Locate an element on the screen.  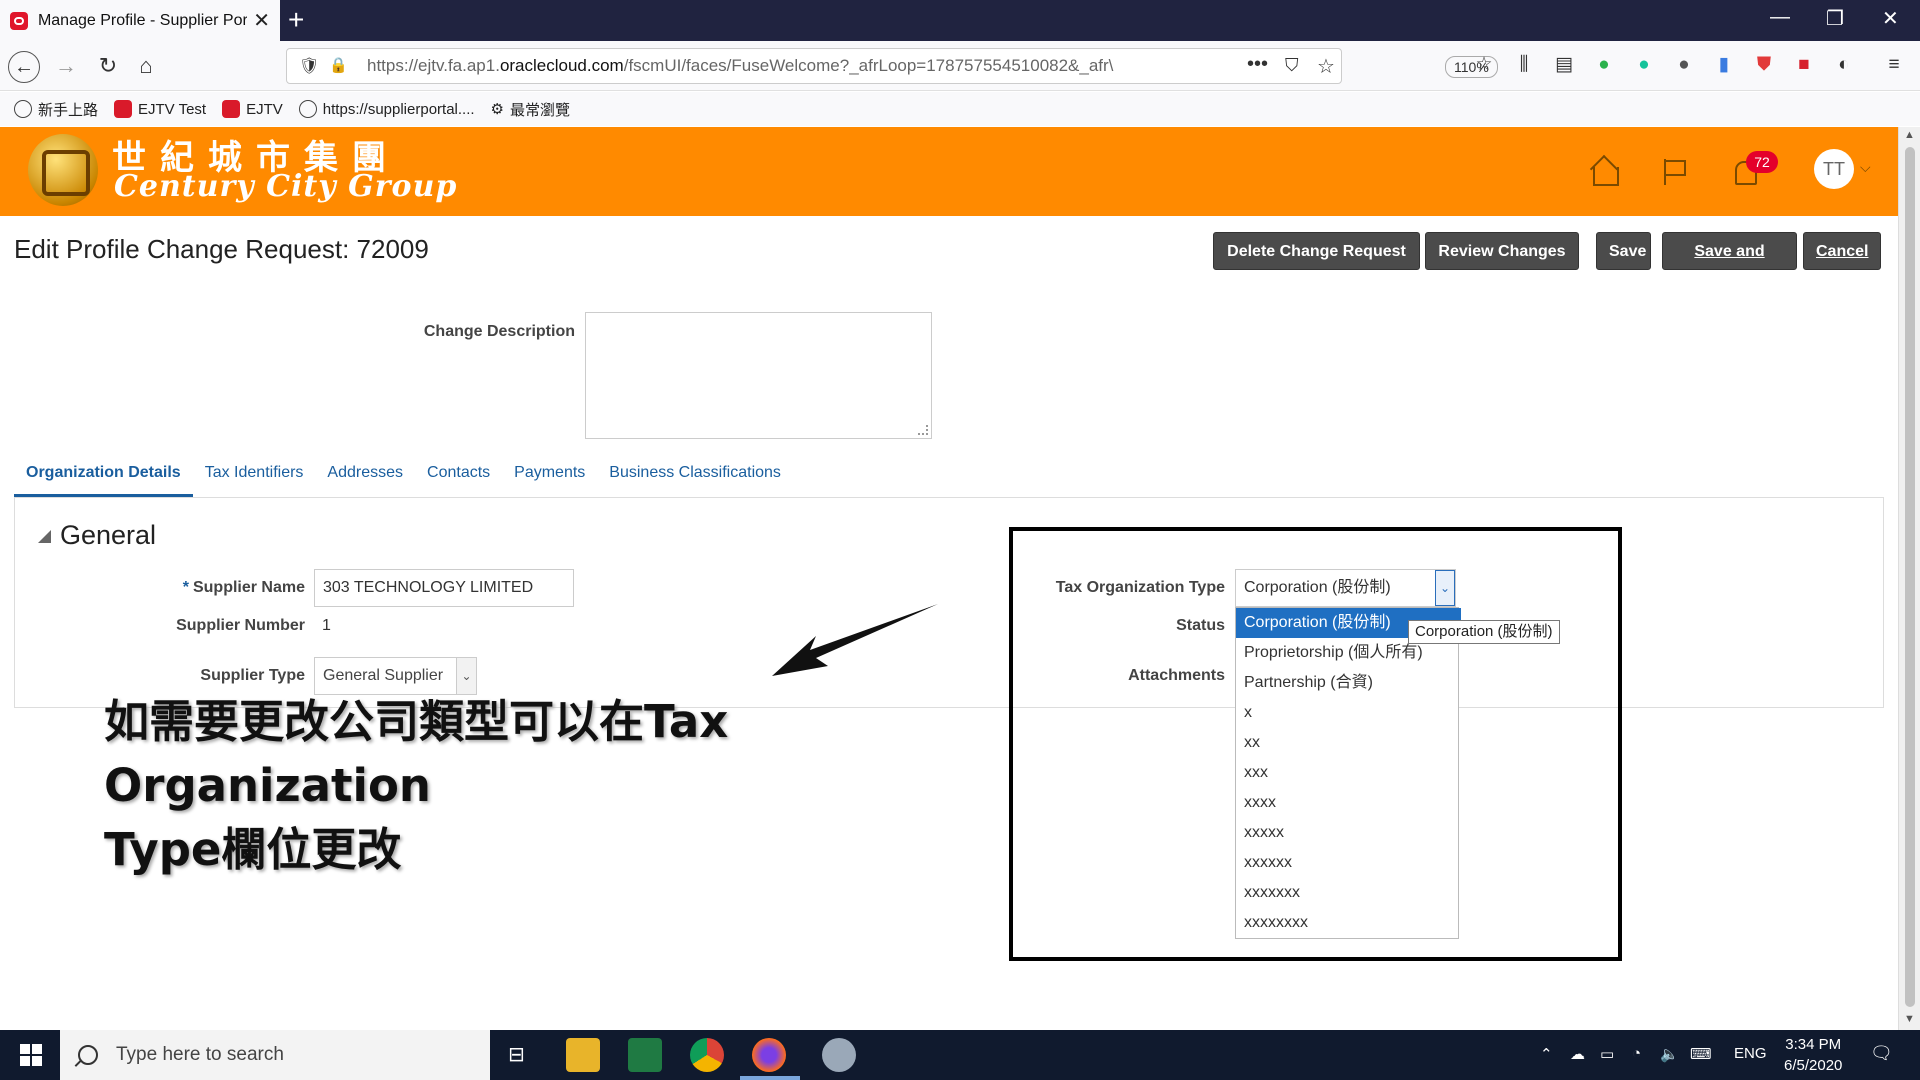
cancel-button: Cancel is located at coordinates (1842, 251).